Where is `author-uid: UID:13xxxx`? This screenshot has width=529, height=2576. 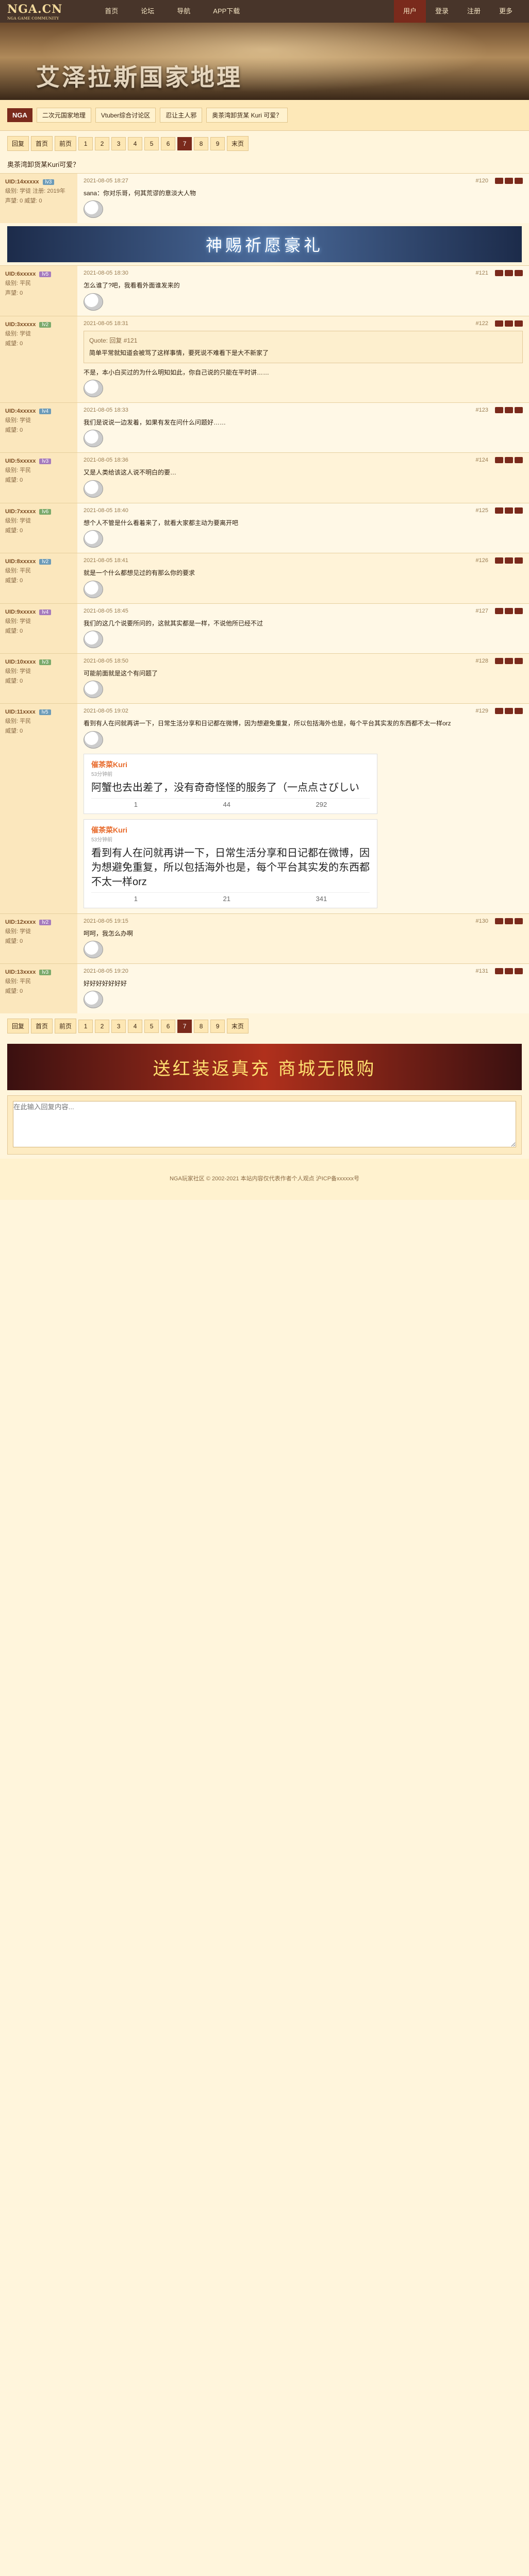
author-uid: UID:13xxxx is located at coordinates (20, 972).